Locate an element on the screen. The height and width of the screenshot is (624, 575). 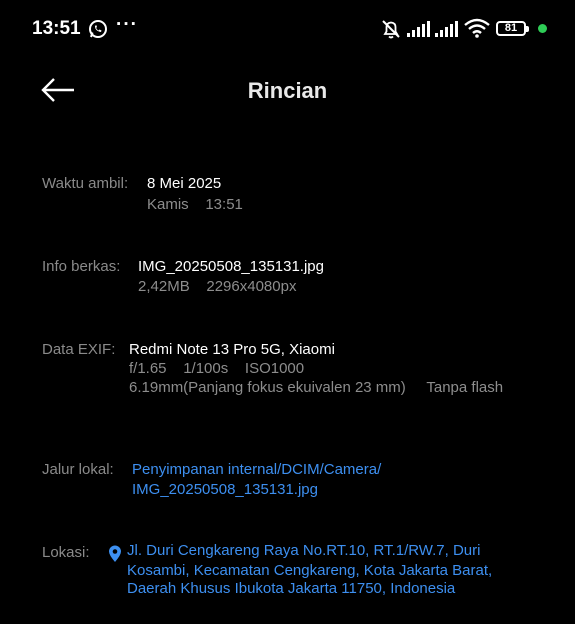
exif-device: Redmi Note 13 Pro 5G, Xiaomi is located at coordinates (232, 349).